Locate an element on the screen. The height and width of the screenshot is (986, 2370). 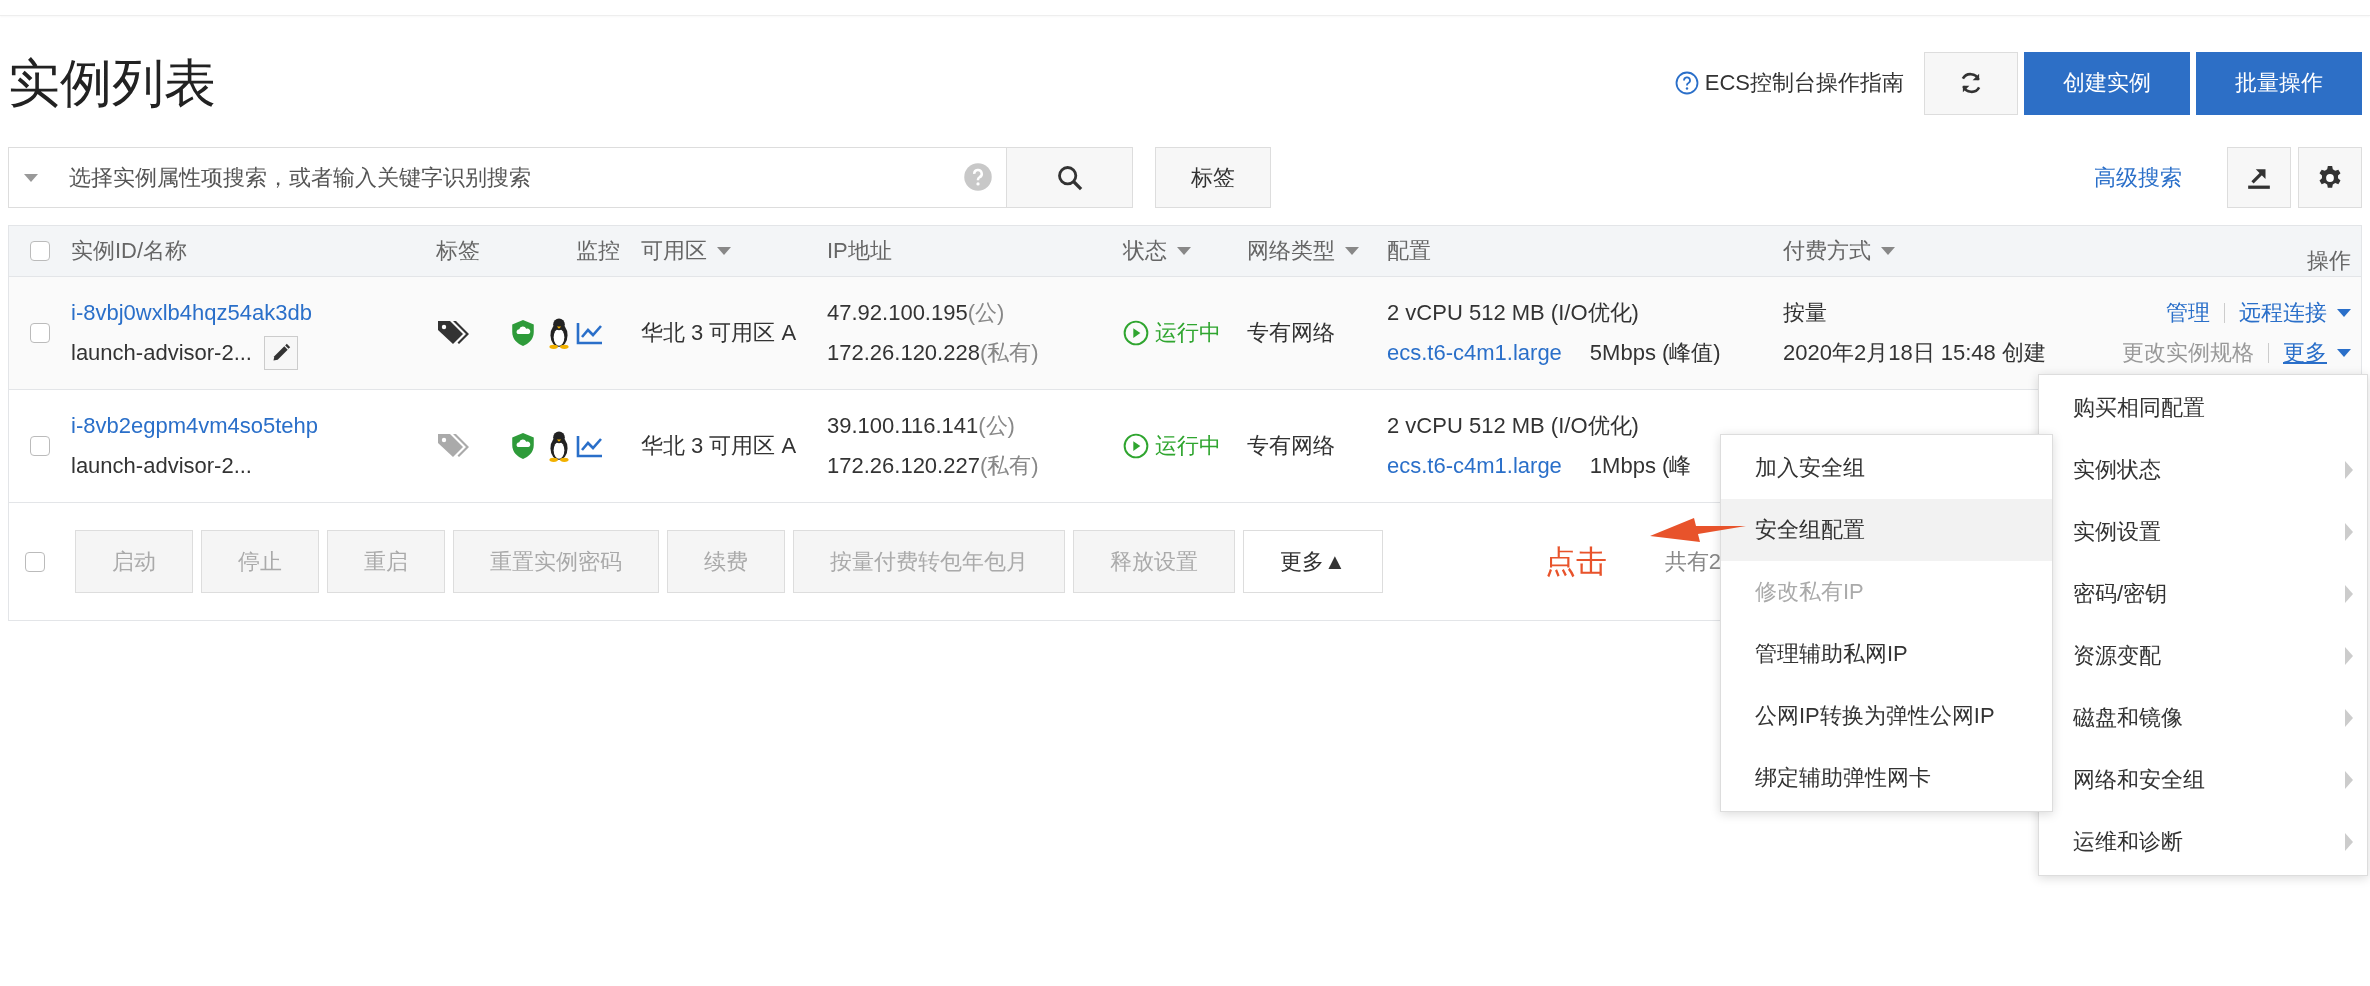
column-header: IP地址 is located at coordinates (859, 251).